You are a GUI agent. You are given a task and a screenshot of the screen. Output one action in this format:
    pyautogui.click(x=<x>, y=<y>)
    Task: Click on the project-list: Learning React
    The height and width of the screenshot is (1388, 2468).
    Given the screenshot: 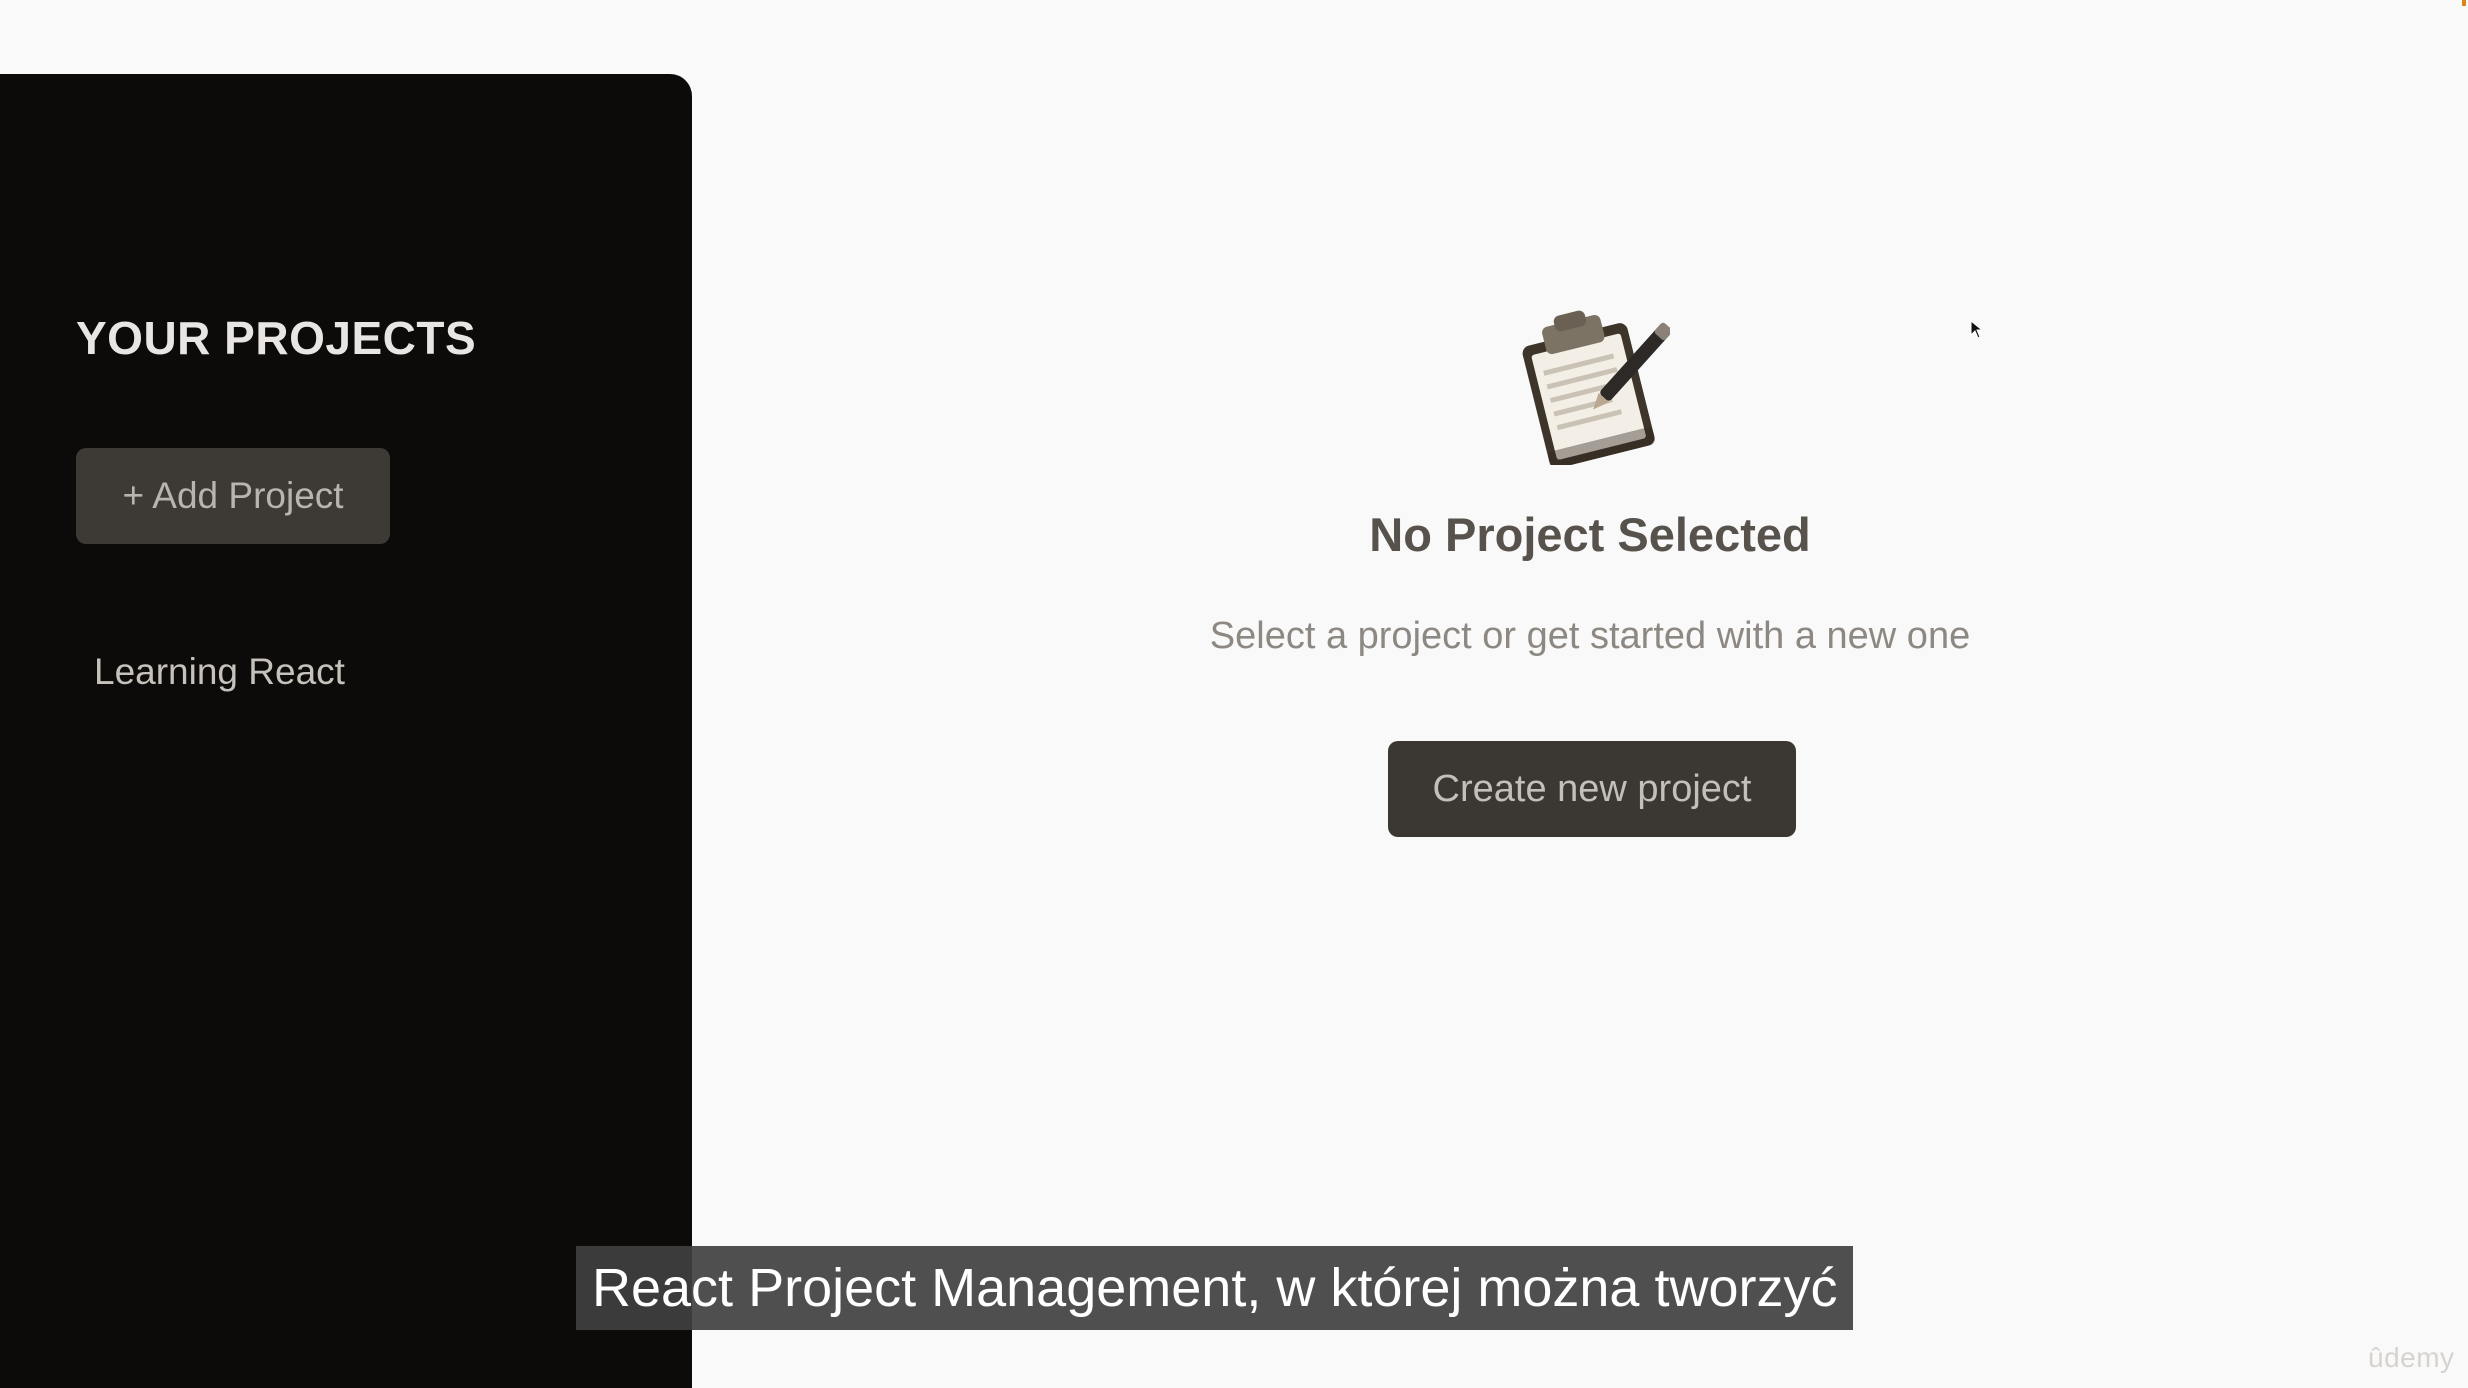 What is the action you would take?
    pyautogui.click(x=219, y=672)
    